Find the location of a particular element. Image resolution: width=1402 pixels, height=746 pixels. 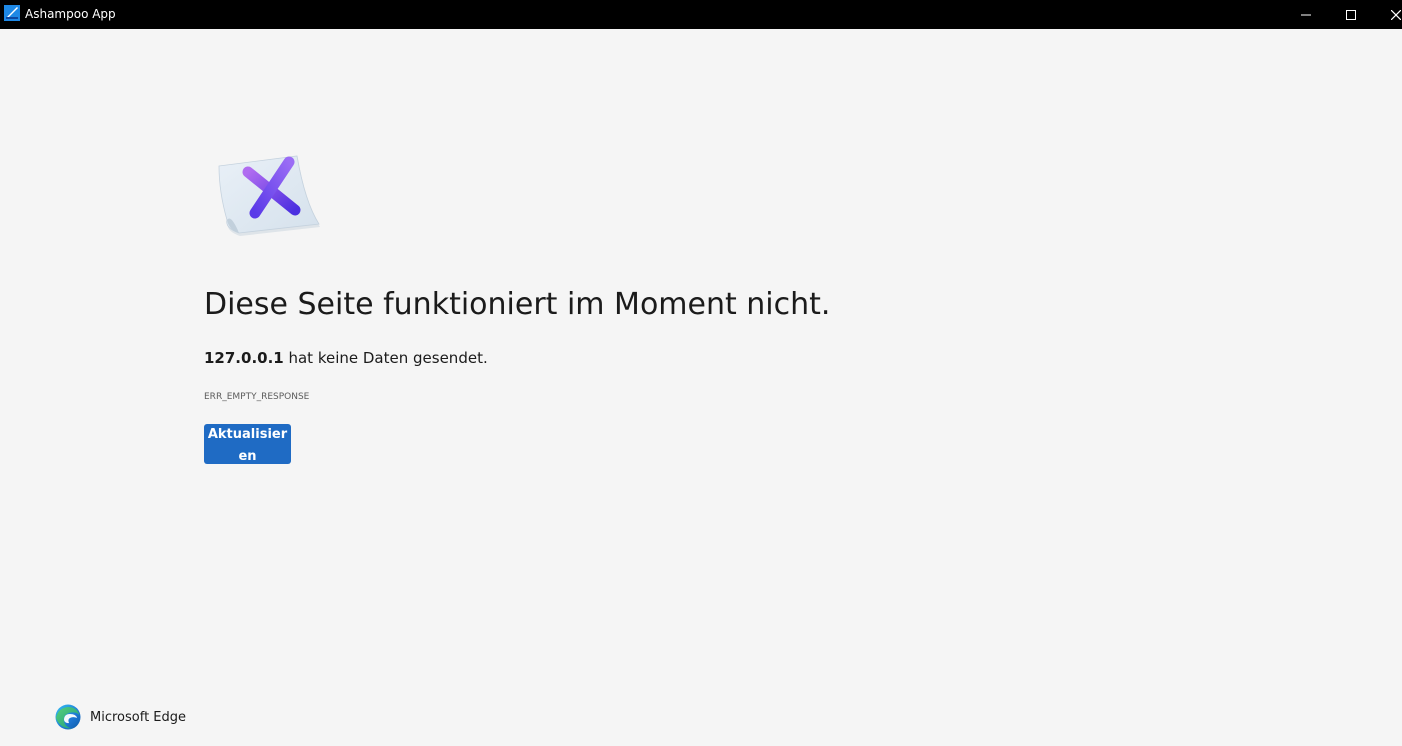

error-message: 127.0.0.1 hat keine Daten gesendet. is located at coordinates (346, 358).